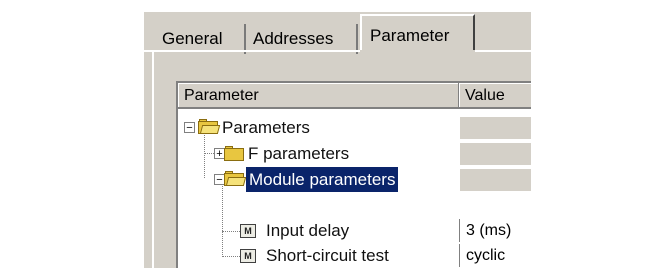 The image size is (656, 268). I want to click on value-cell-short-circuit-test: cyclic, so click(495, 255).